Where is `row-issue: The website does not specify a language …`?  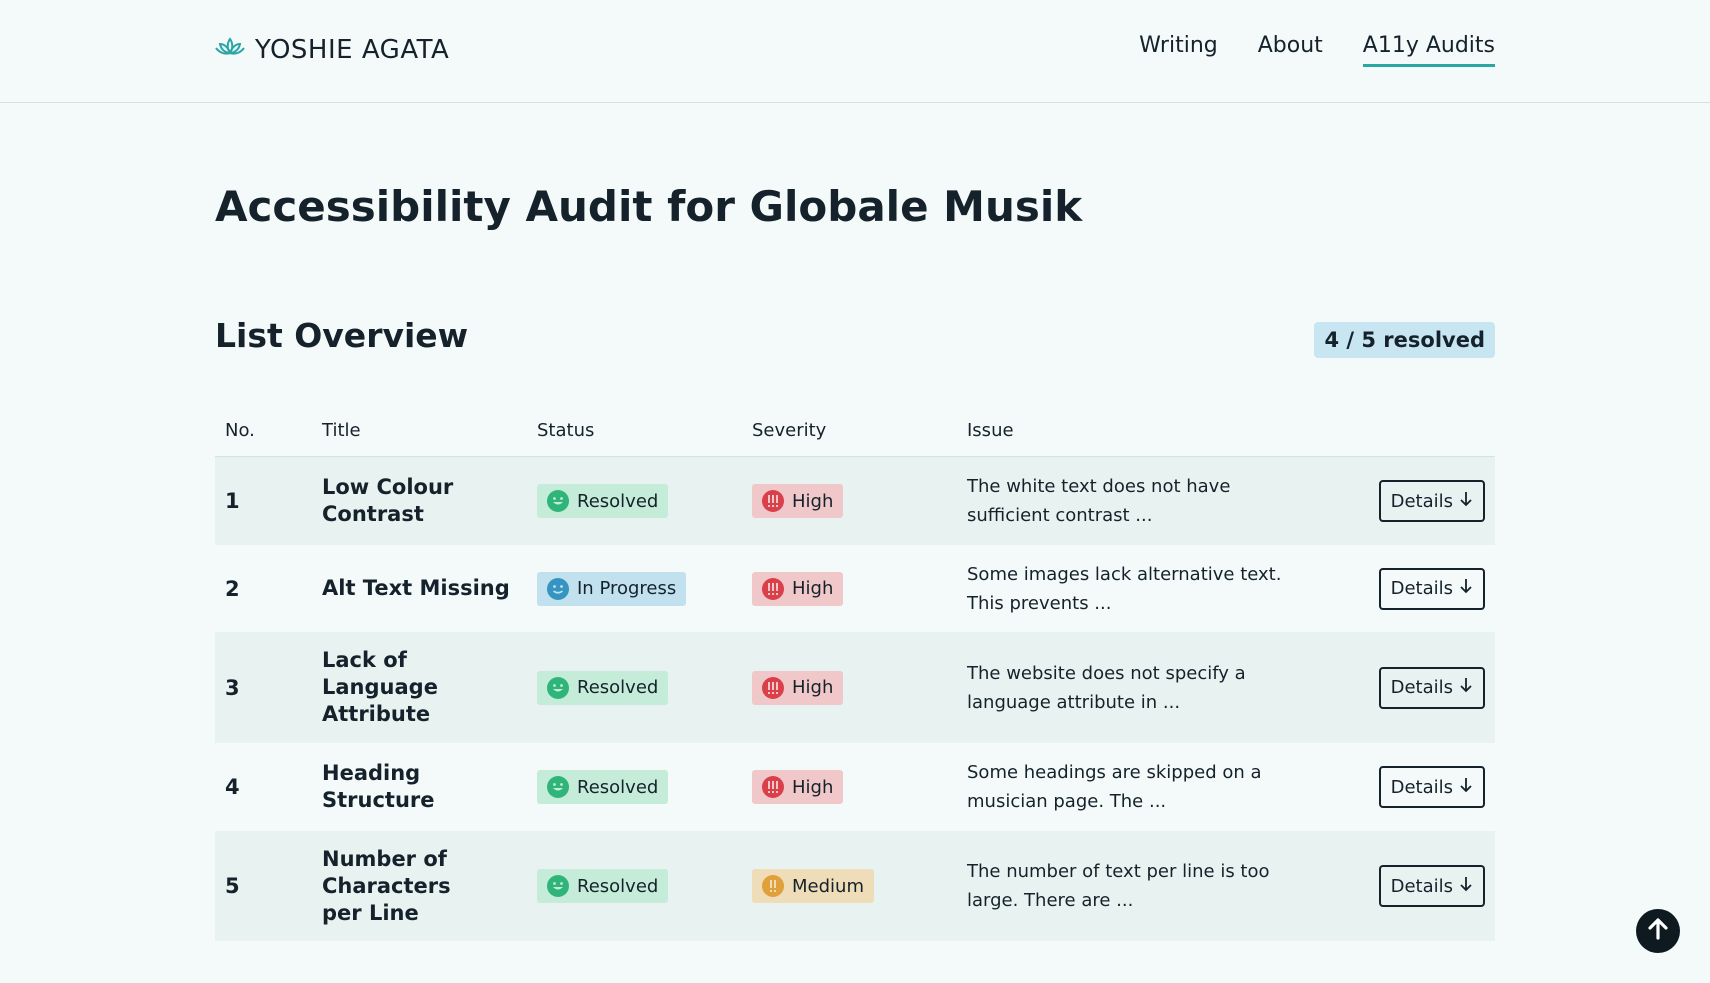 row-issue: The website does not specify a language … is located at coordinates (1106, 687).